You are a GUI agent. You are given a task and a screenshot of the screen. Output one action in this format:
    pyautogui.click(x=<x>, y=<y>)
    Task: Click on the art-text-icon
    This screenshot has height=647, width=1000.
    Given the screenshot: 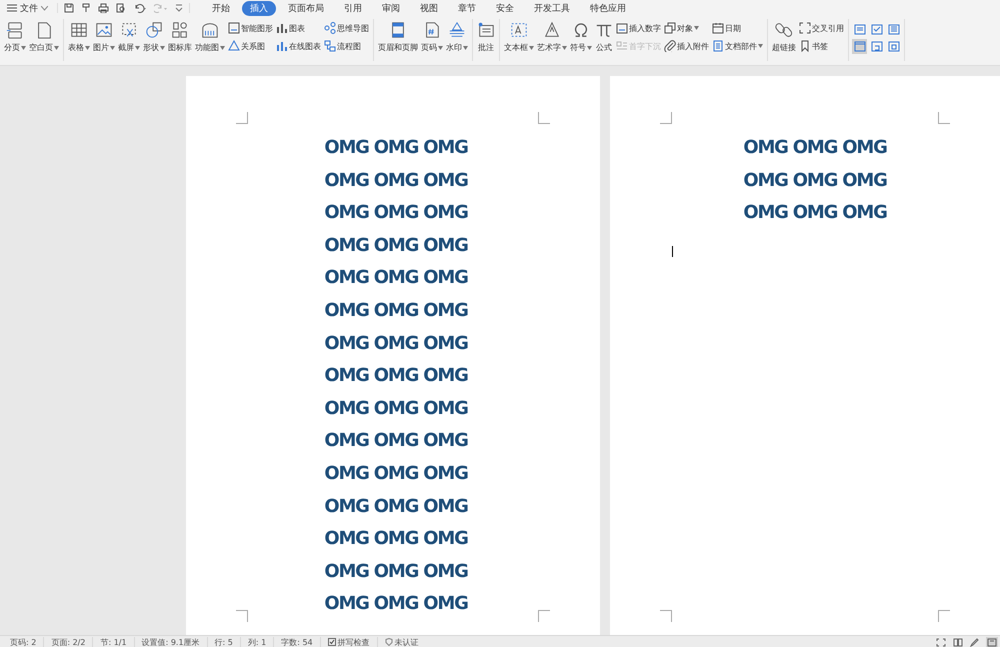 What is the action you would take?
    pyautogui.click(x=552, y=30)
    